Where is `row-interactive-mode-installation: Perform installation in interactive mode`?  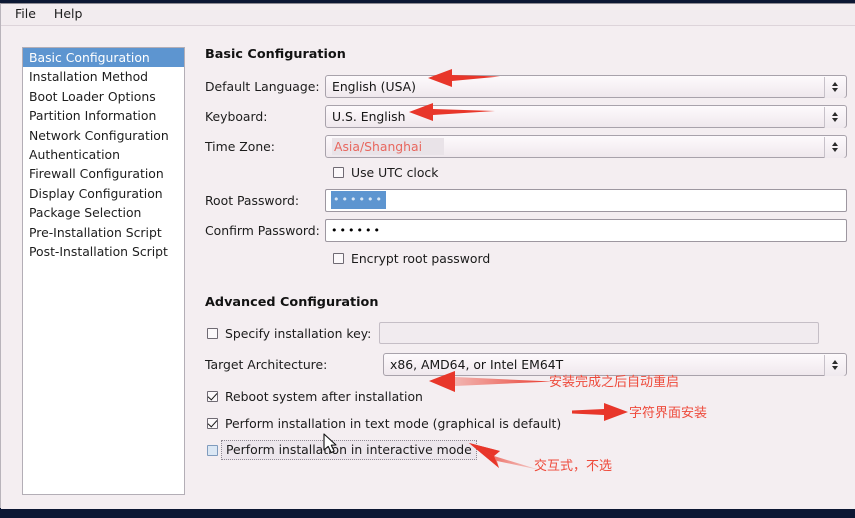 row-interactive-mode-installation: Perform installation in interactive mode is located at coordinates (522, 450).